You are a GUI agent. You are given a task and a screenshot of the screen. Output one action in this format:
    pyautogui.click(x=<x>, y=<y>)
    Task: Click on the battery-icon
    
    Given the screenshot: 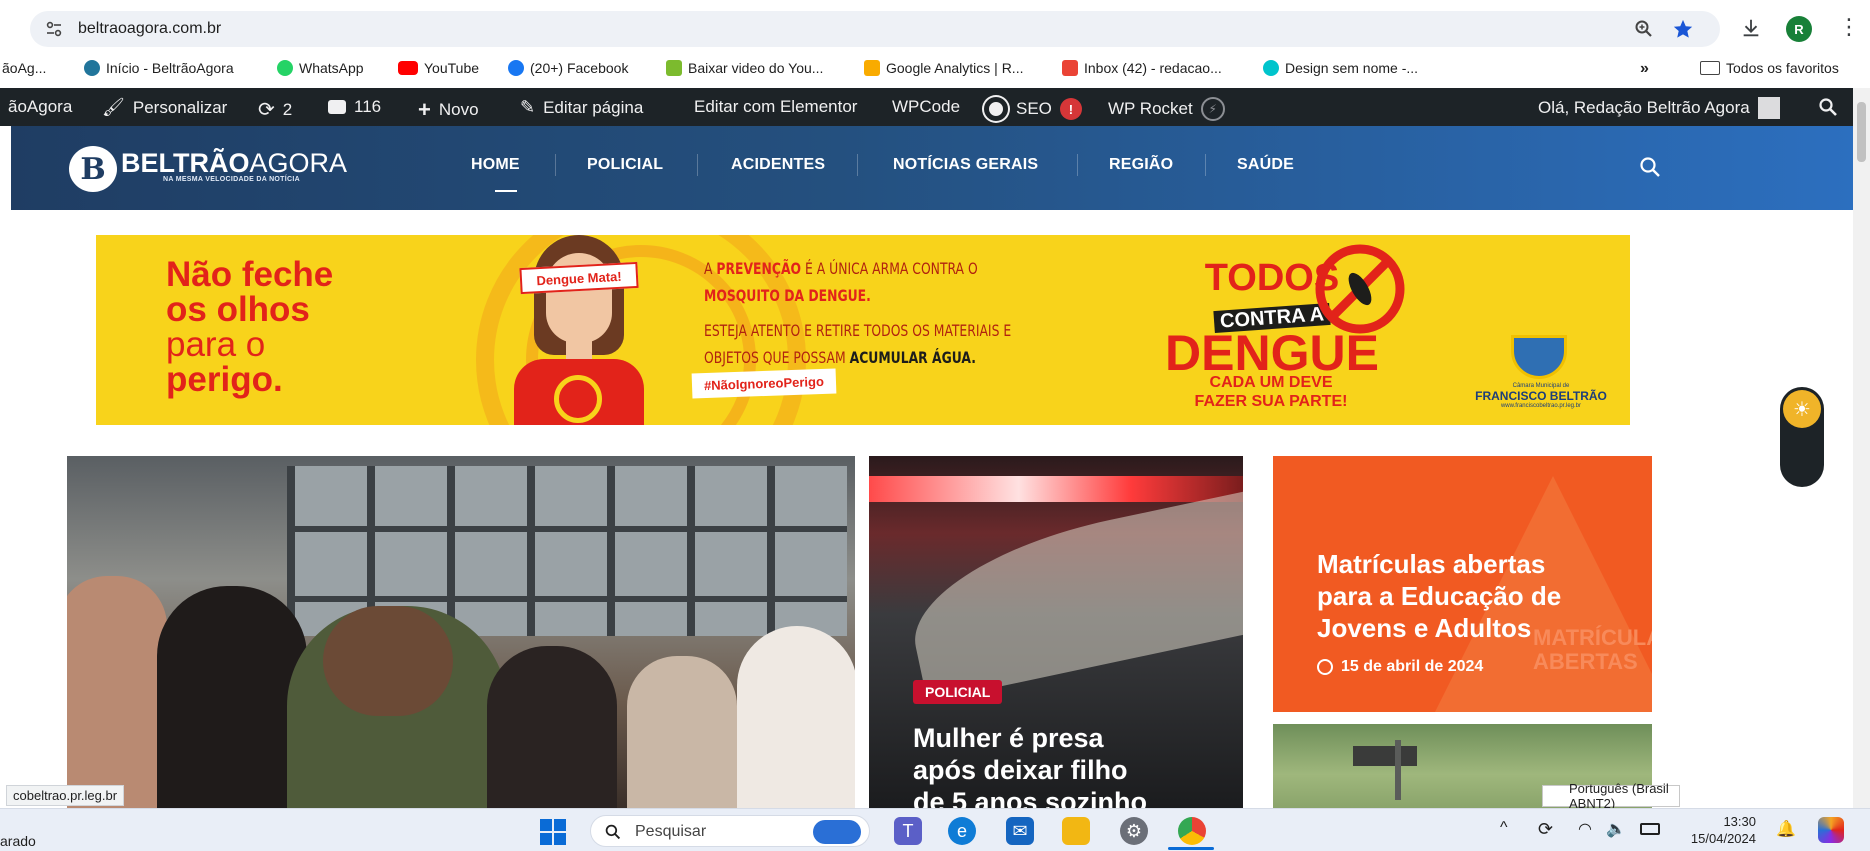 What is the action you would take?
    pyautogui.click(x=1650, y=829)
    